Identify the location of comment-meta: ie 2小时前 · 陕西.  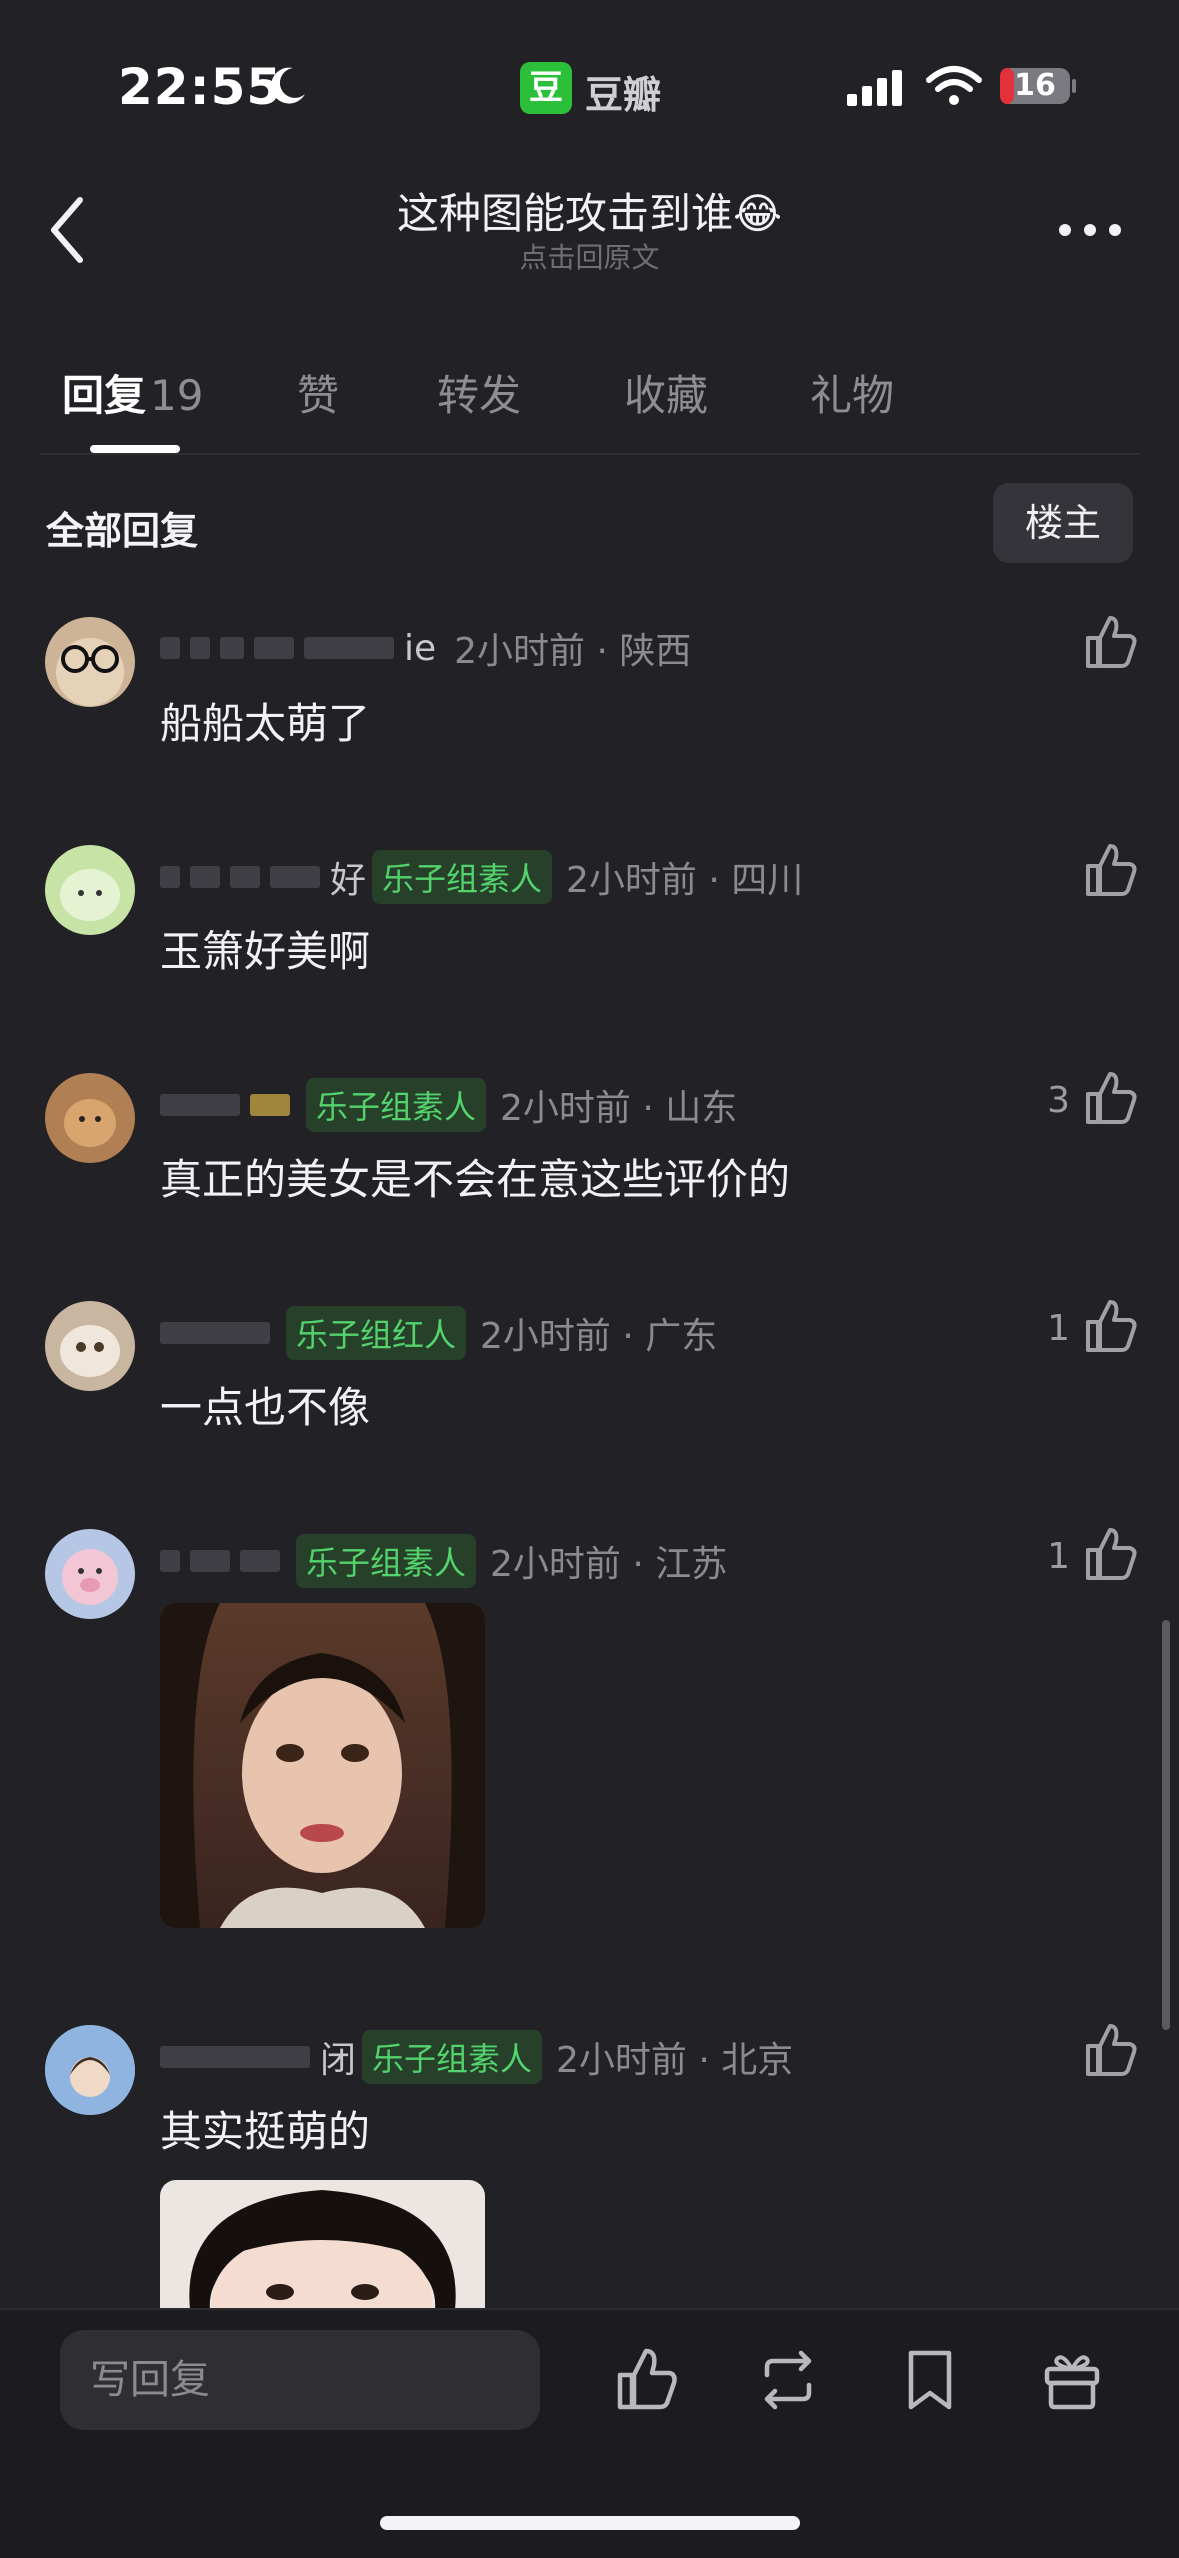
(425, 648).